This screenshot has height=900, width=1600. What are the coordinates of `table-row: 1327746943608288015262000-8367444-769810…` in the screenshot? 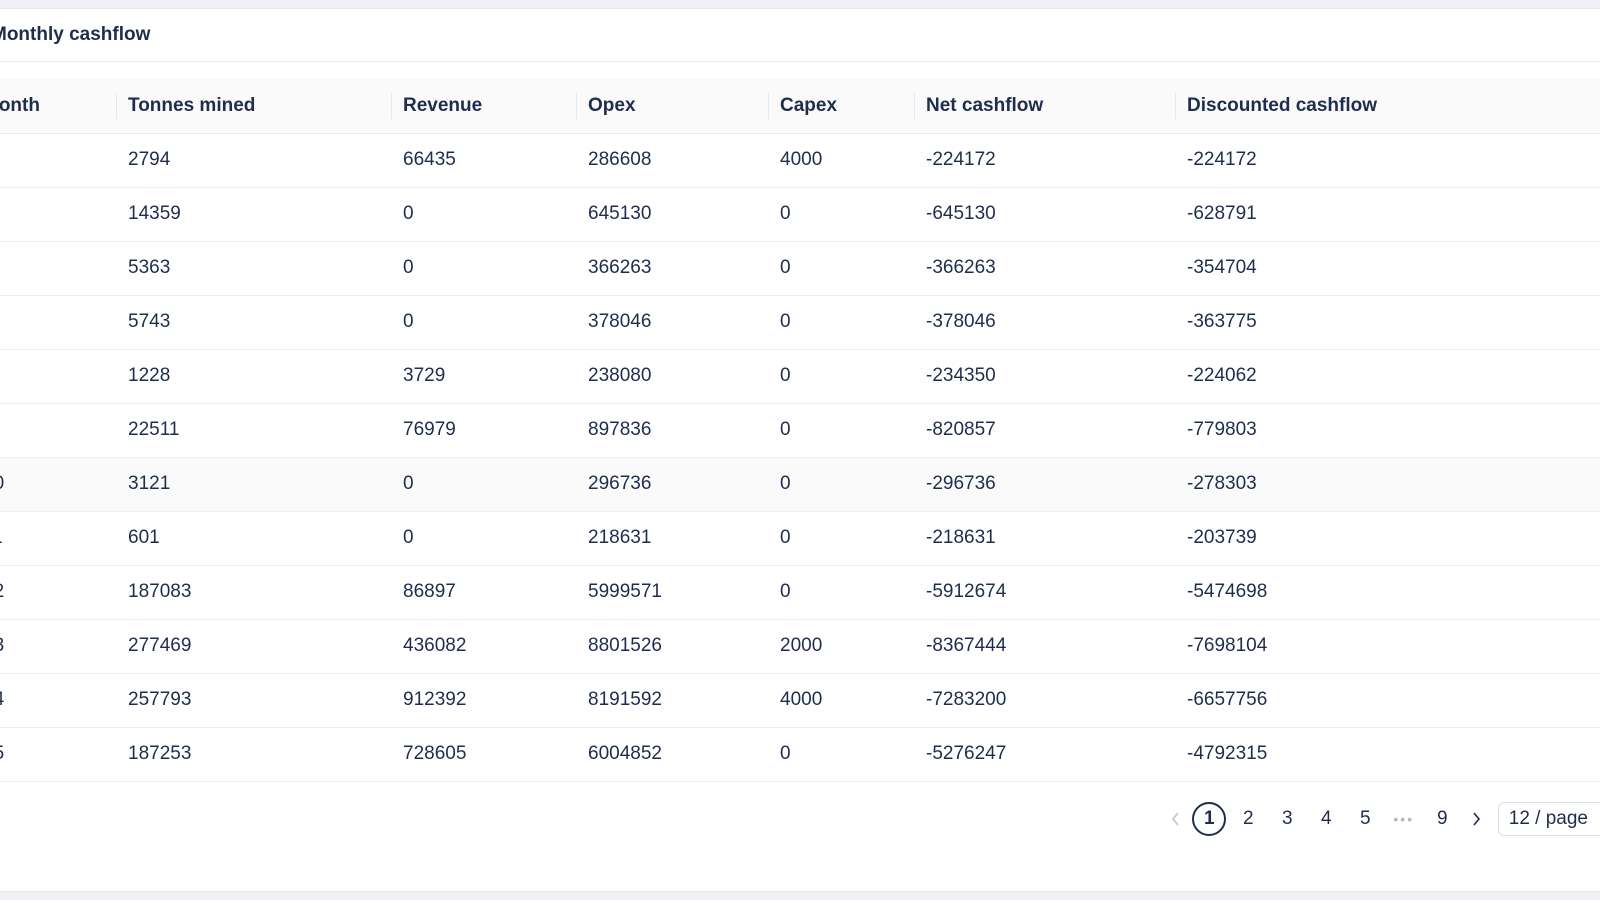 It's located at (800, 646).